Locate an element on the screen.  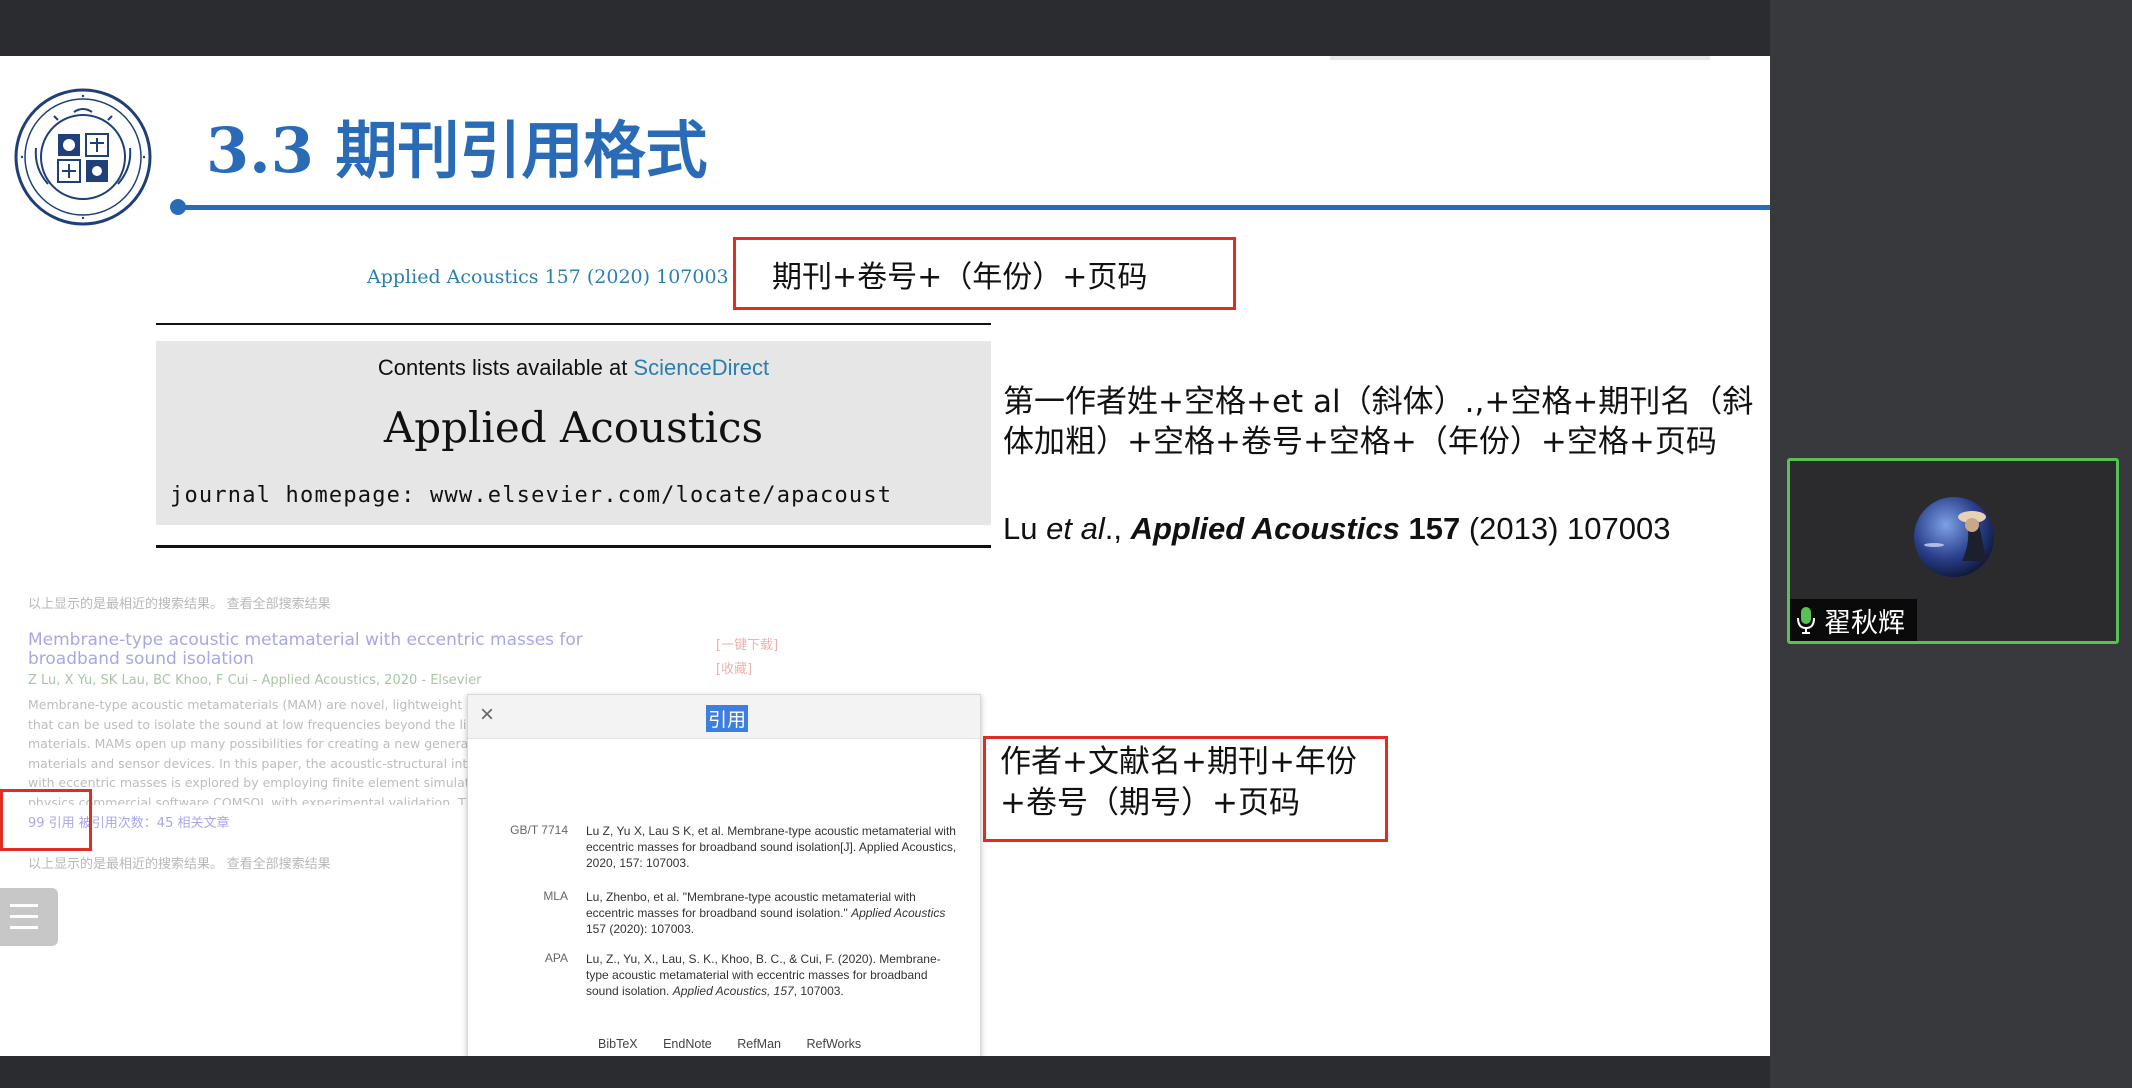
participant-name-tag: 翟秋辉 is located at coordinates (1853, 620).